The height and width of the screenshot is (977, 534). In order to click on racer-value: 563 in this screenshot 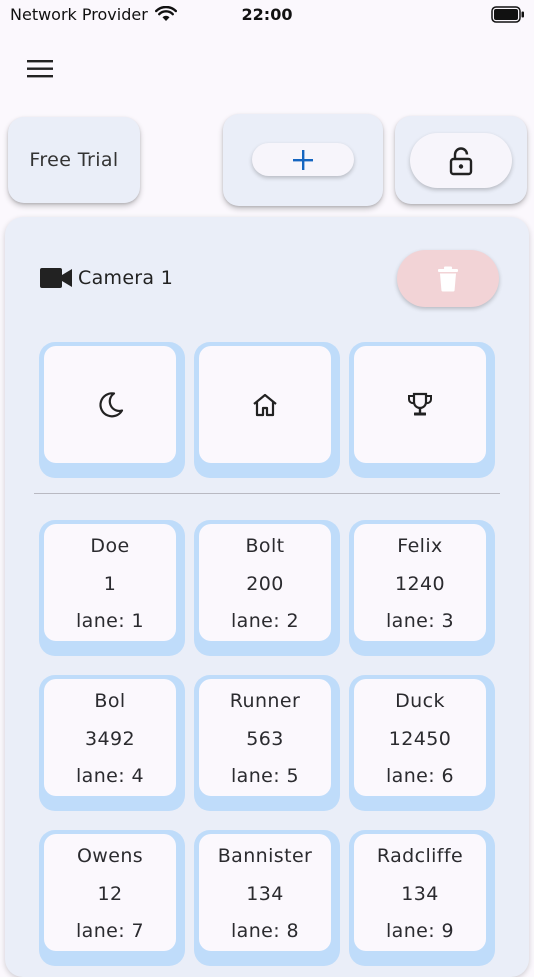, I will do `click(265, 738)`.